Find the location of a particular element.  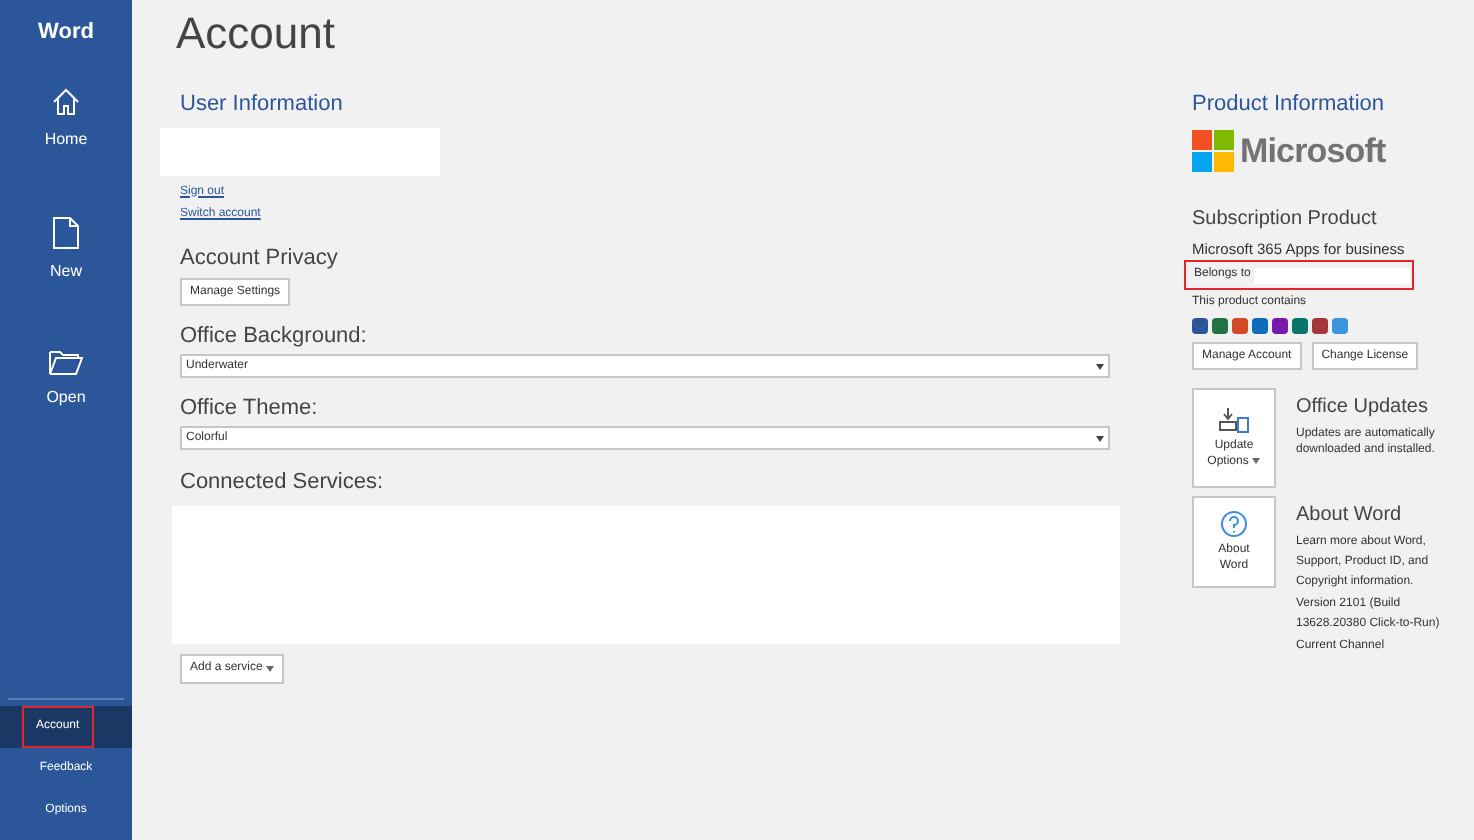

page-title: Account is located at coordinates (256, 34).